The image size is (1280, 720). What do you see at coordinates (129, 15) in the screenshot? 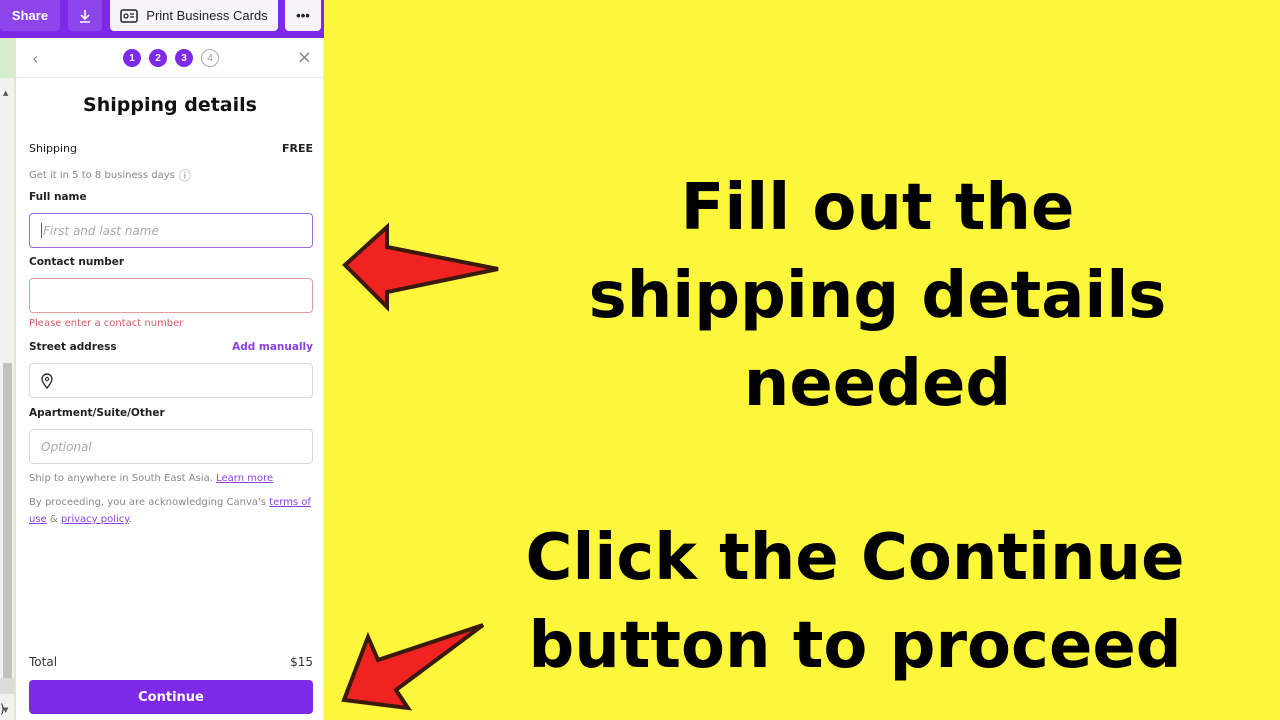
I see `business-card-icon` at bounding box center [129, 15].